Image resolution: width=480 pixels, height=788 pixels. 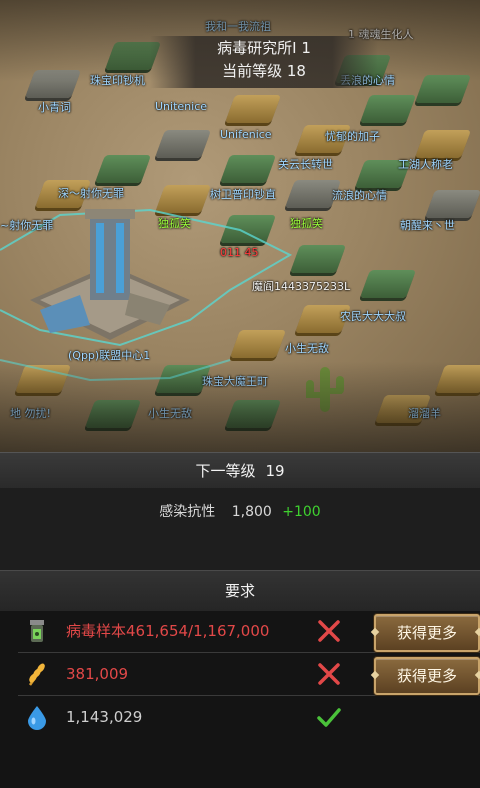 What do you see at coordinates (359, 195) in the screenshot?
I see `map-player-name: 流浪的心情` at bounding box center [359, 195].